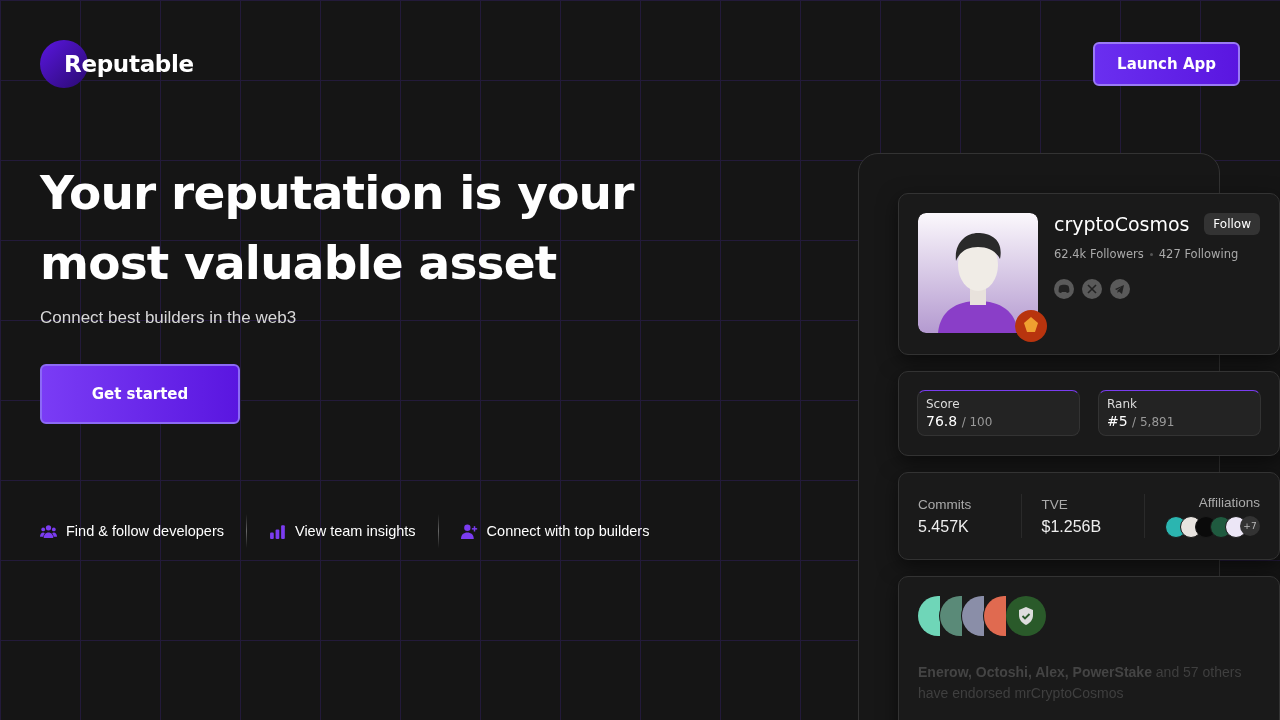  Describe the element at coordinates (942, 421) in the screenshot. I see `stat-value: 76.8` at that location.